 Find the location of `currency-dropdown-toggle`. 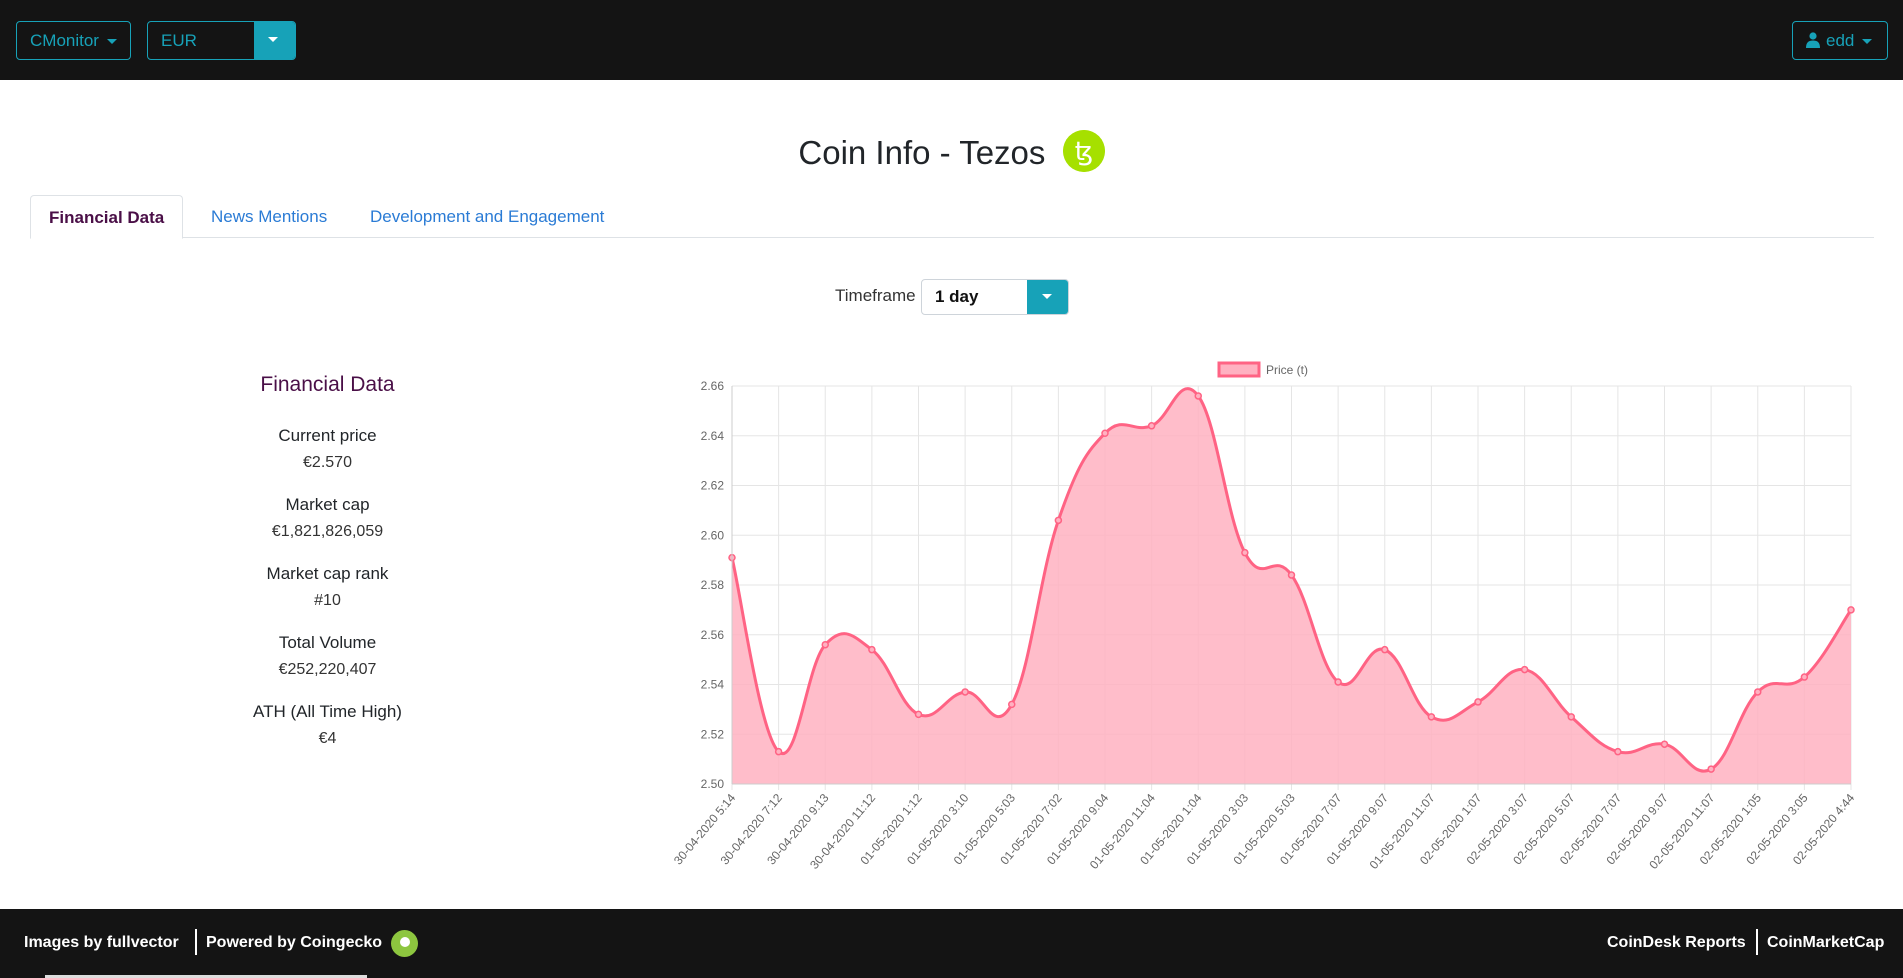

currency-dropdown-toggle is located at coordinates (274, 40).